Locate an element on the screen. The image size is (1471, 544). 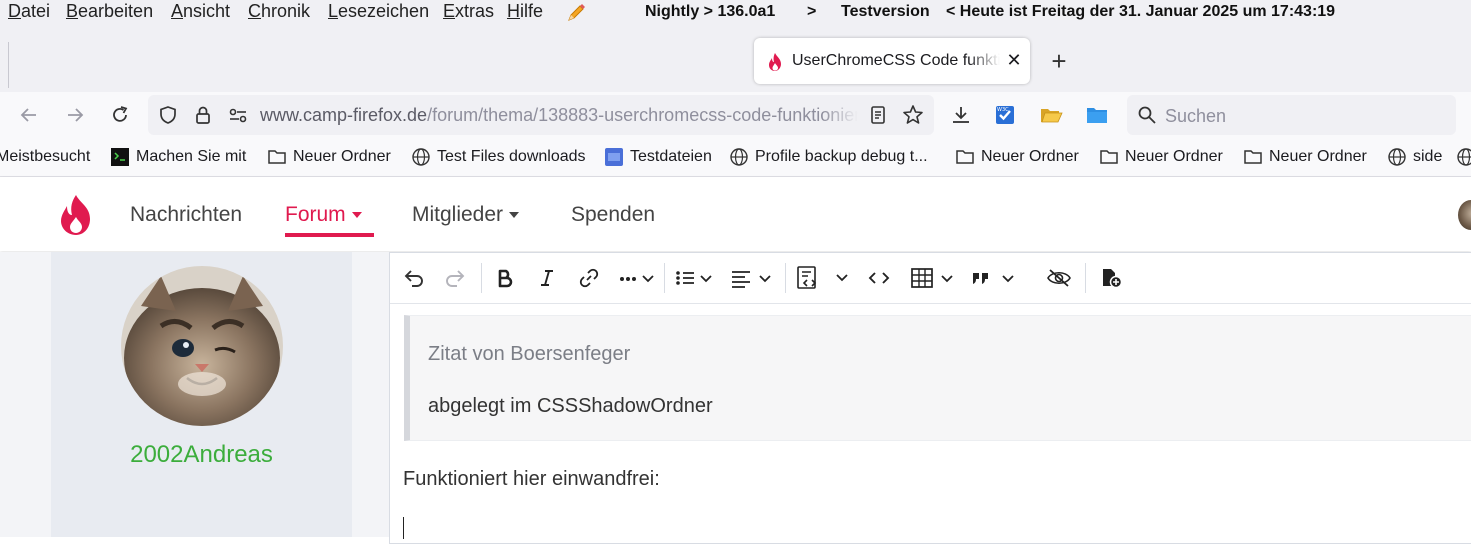
bookmark-side: side is located at coordinates (1414, 157).